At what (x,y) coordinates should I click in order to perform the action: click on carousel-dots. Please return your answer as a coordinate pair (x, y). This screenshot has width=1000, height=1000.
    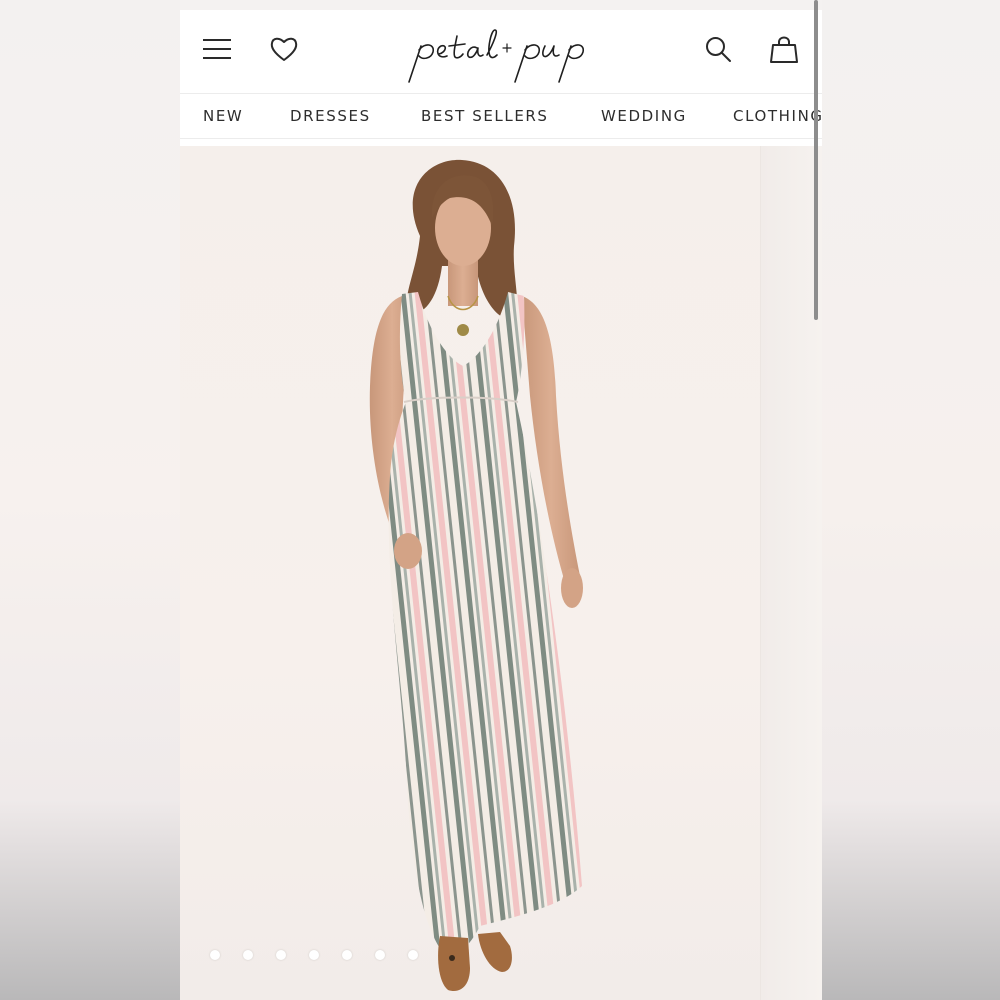
    Looking at the image, I should click on (314, 957).